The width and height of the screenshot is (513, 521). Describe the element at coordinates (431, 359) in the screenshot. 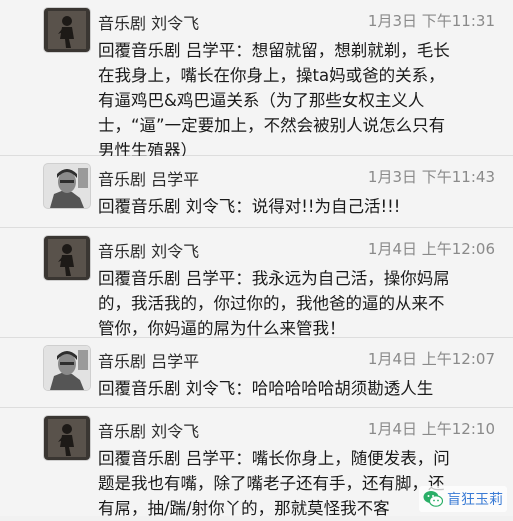

I see `timestamp: 1月4日 上午12:07` at that location.